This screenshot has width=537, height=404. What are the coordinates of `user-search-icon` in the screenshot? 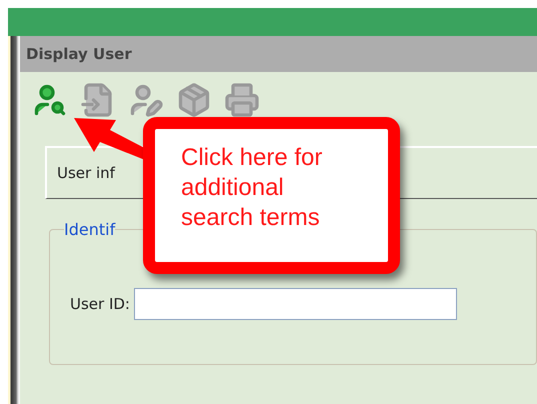 It's located at (50, 100).